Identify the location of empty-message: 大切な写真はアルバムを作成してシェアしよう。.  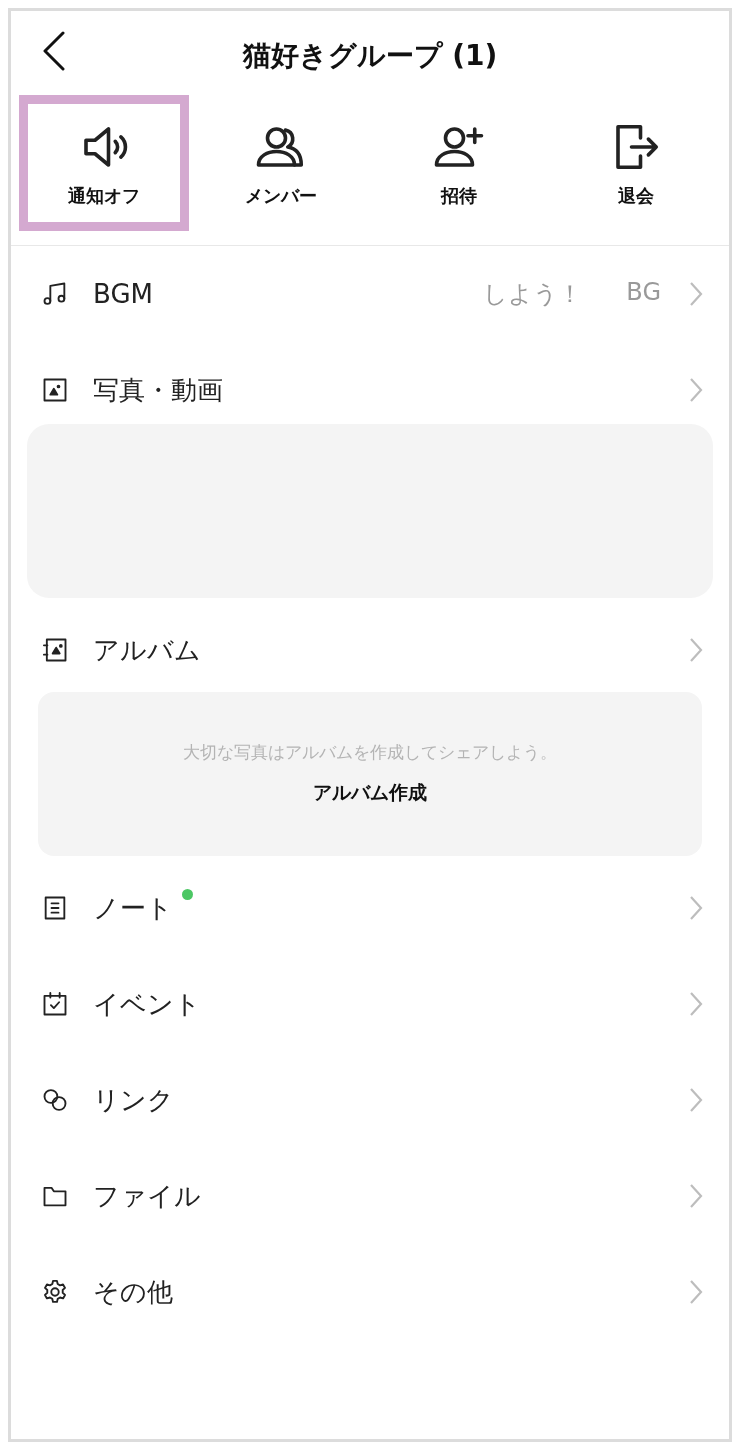
(370, 752).